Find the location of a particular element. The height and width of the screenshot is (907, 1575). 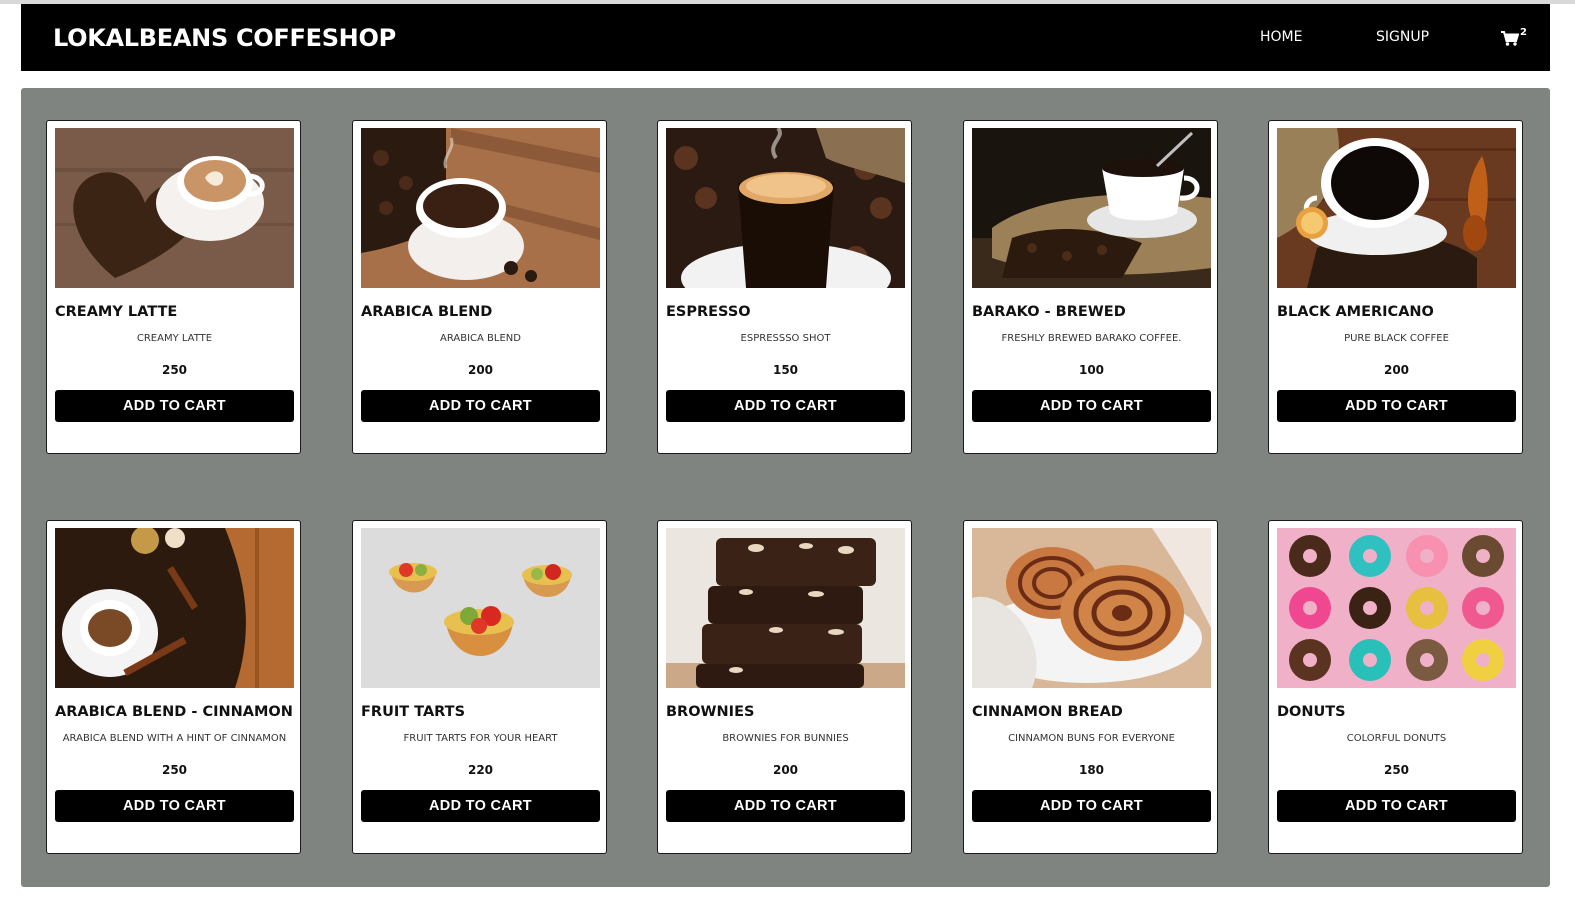

product-image-arabica is located at coordinates (480, 208).